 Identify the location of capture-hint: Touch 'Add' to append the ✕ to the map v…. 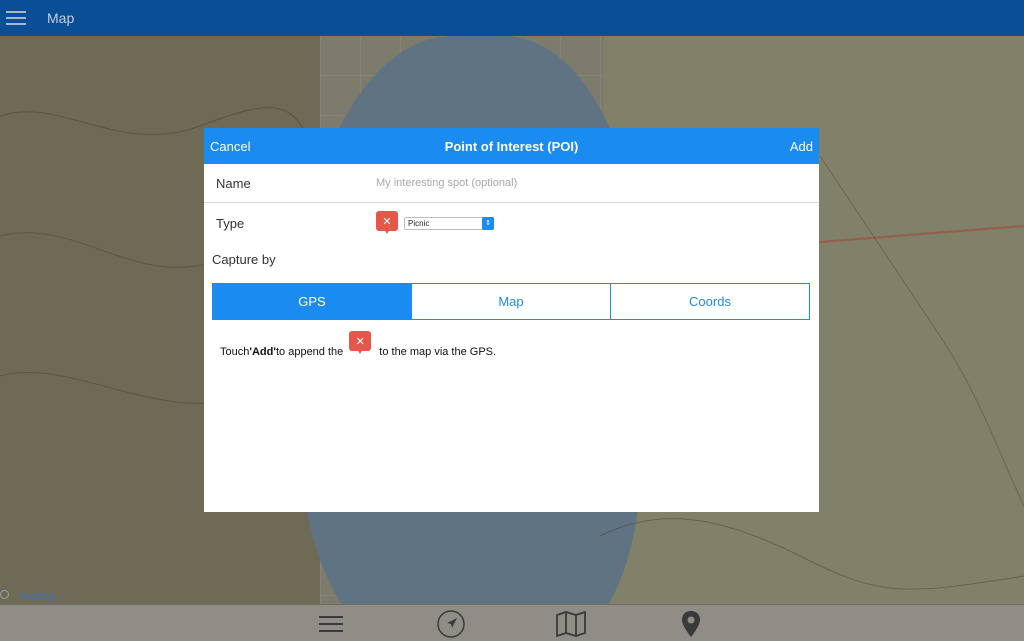
(519, 344).